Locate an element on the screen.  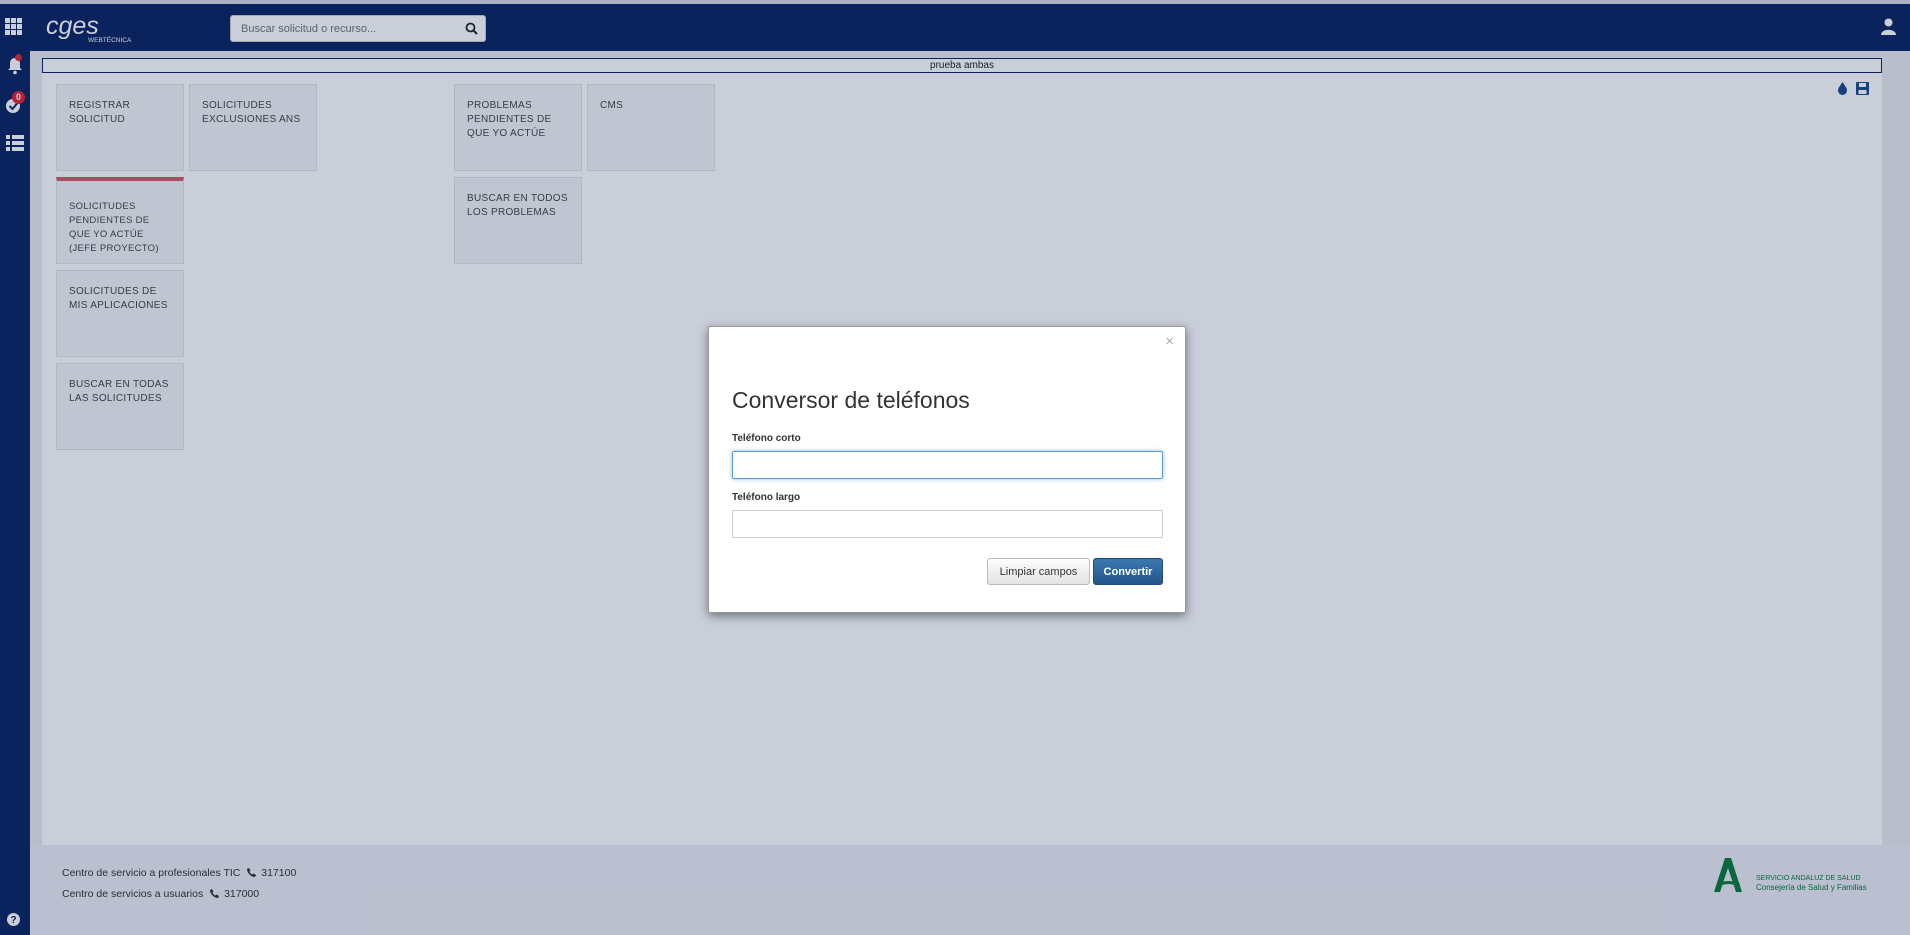
clear-fields-button: Limpiar campos is located at coordinates (1038, 571).